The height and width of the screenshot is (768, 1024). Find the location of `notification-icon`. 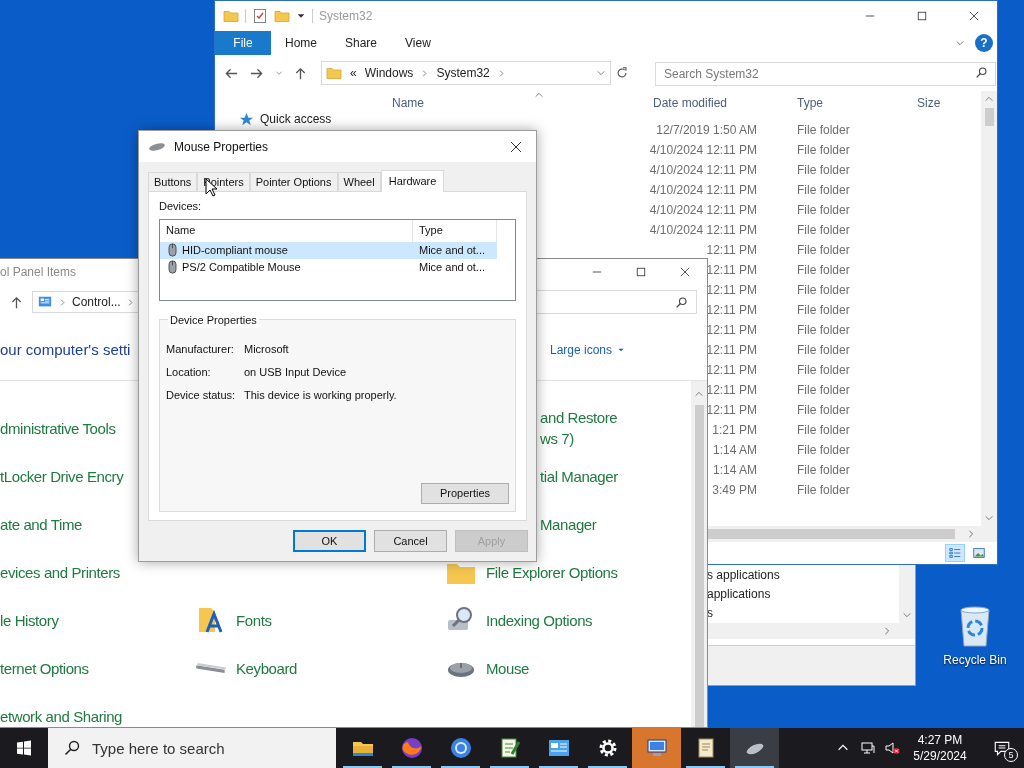

notification-icon is located at coordinates (1002, 748).